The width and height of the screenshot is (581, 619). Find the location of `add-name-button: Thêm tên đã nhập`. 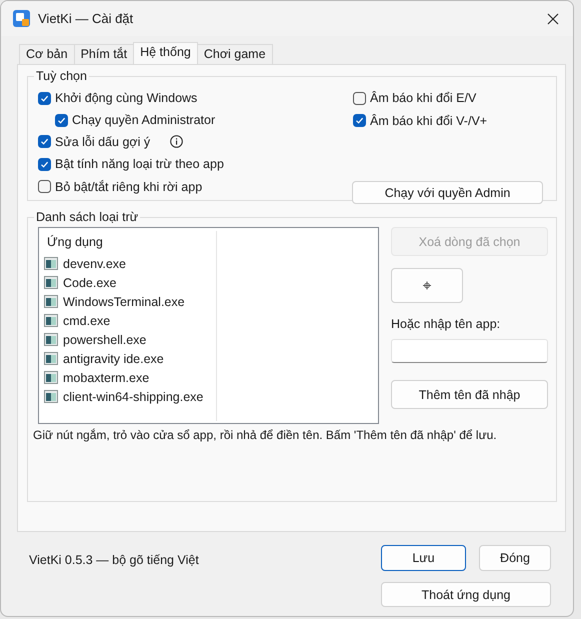

add-name-button: Thêm tên đã nhập is located at coordinates (469, 394).